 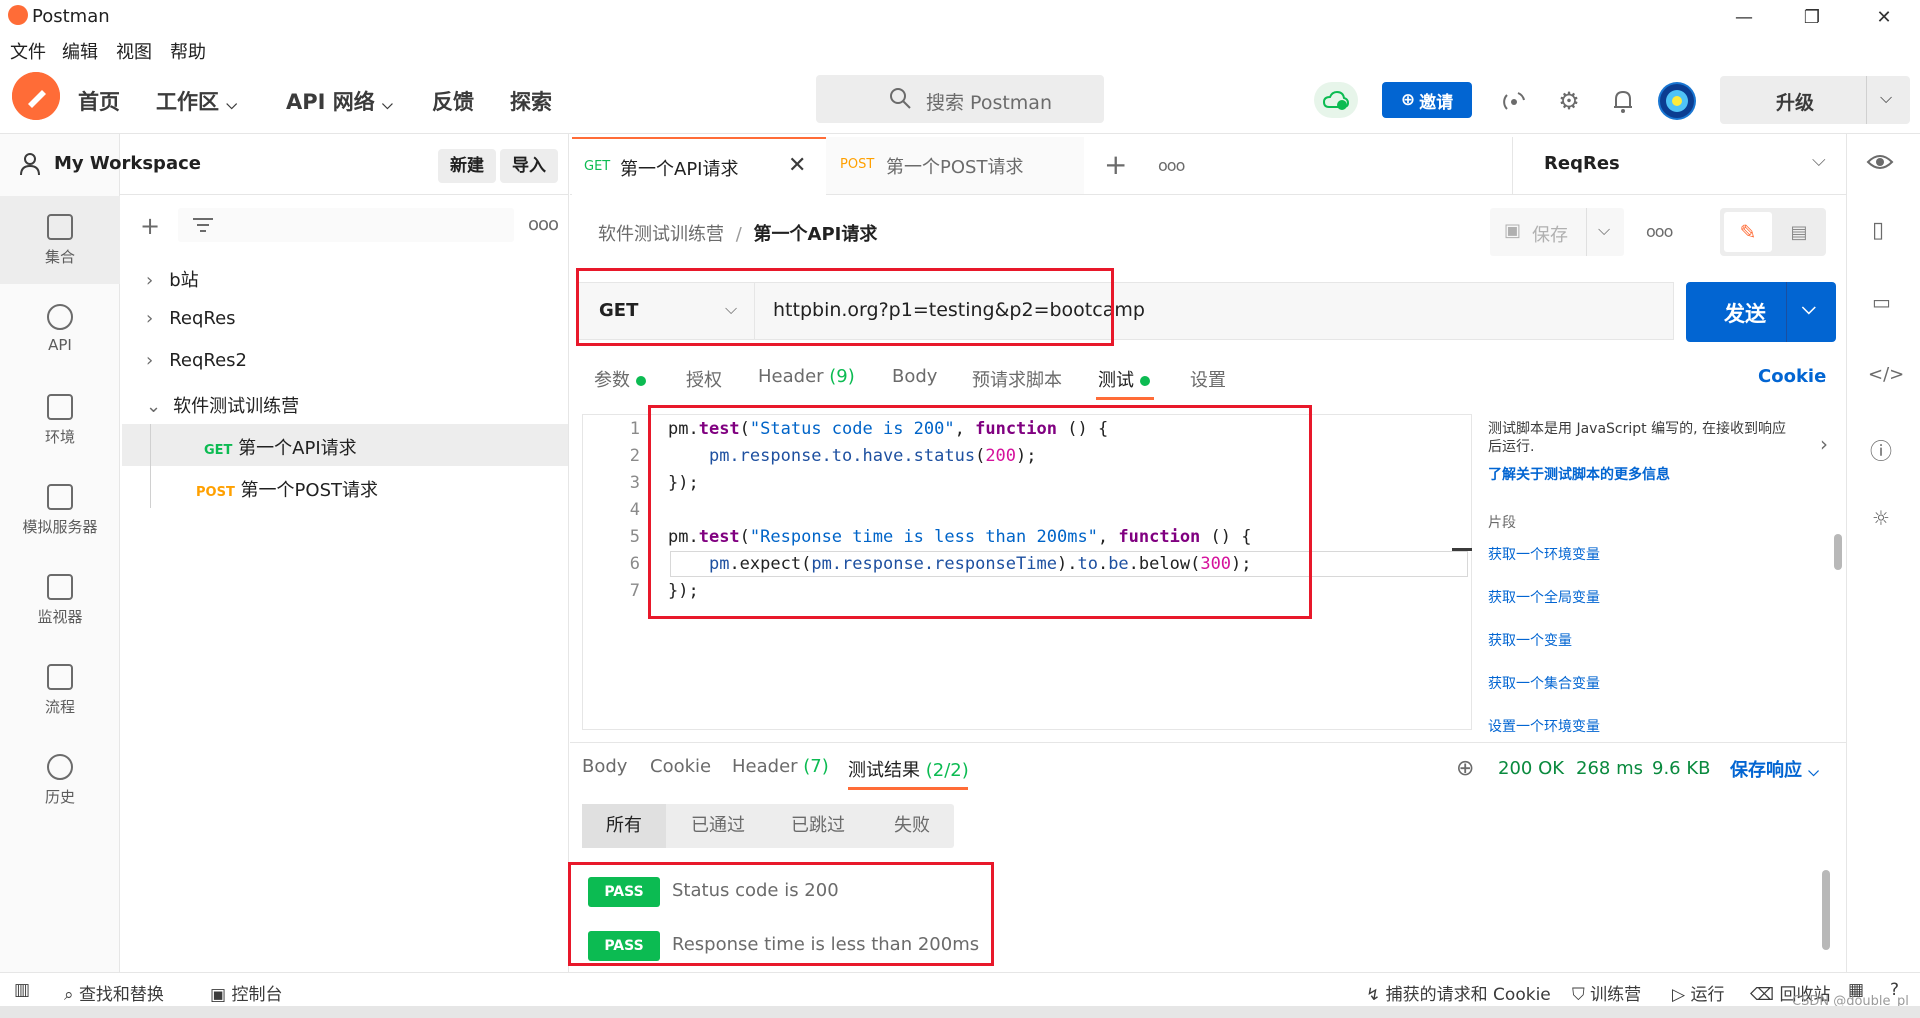 What do you see at coordinates (280, 447) in the screenshot?
I see `request-item: GET 第一个API请求` at bounding box center [280, 447].